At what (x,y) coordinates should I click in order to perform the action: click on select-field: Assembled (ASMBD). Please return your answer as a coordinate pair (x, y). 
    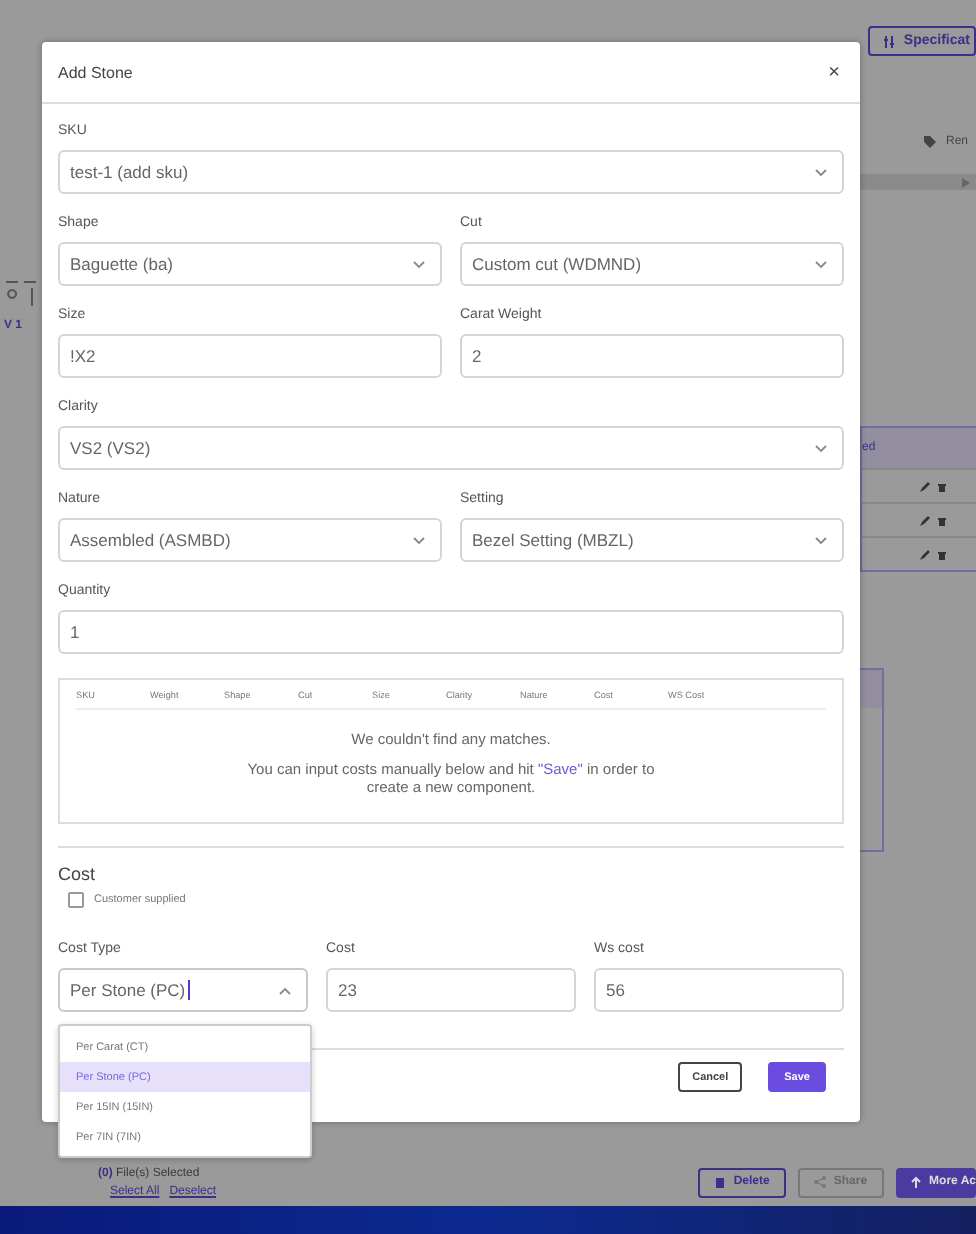
    Looking at the image, I should click on (250, 540).